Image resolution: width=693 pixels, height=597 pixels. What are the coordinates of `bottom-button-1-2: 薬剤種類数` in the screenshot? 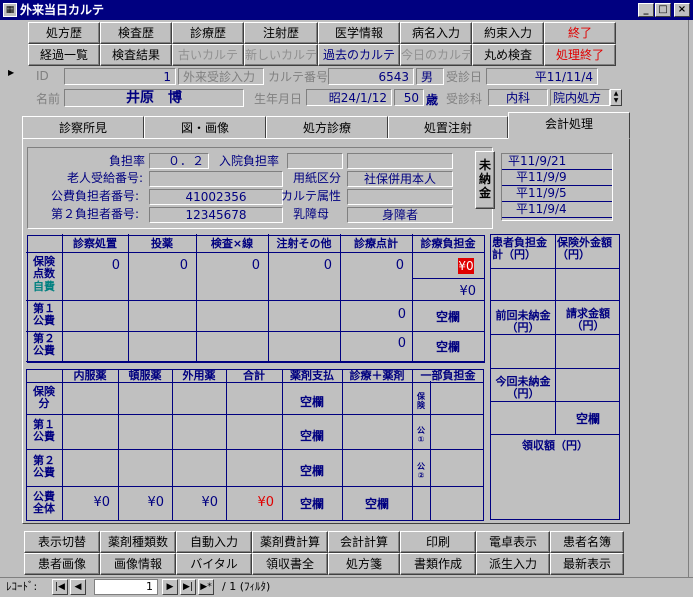 It's located at (138, 542).